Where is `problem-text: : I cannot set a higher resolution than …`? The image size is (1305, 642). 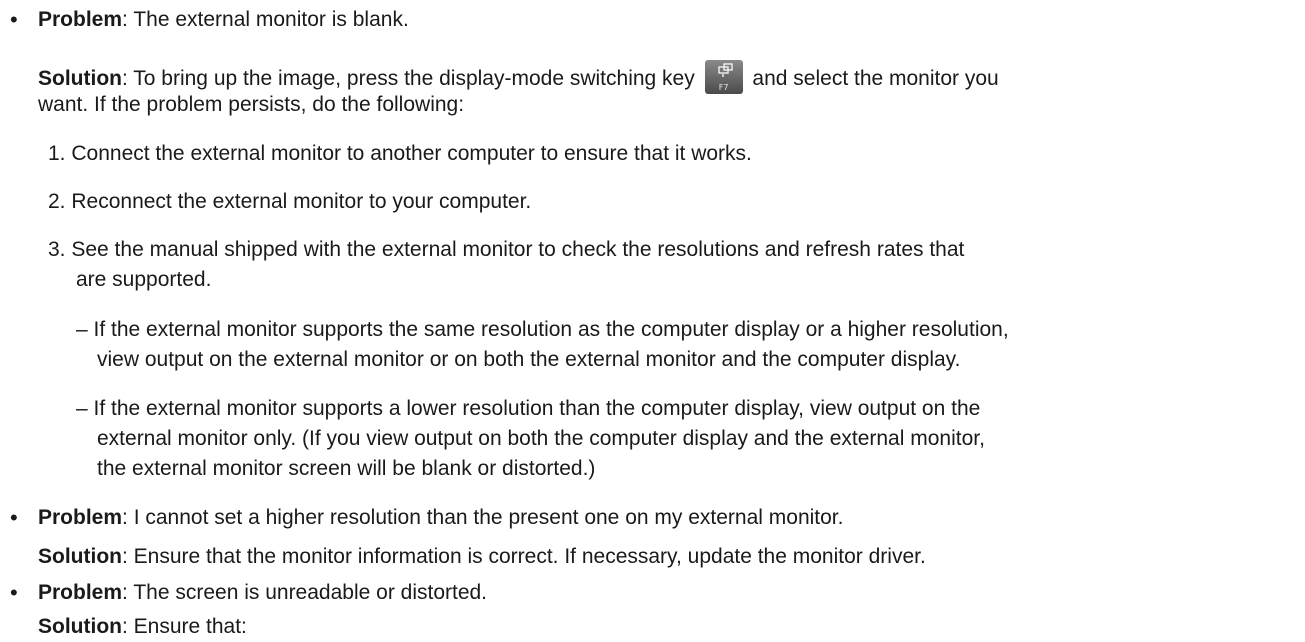 problem-text: : I cannot set a higher resolution than … is located at coordinates (483, 517).